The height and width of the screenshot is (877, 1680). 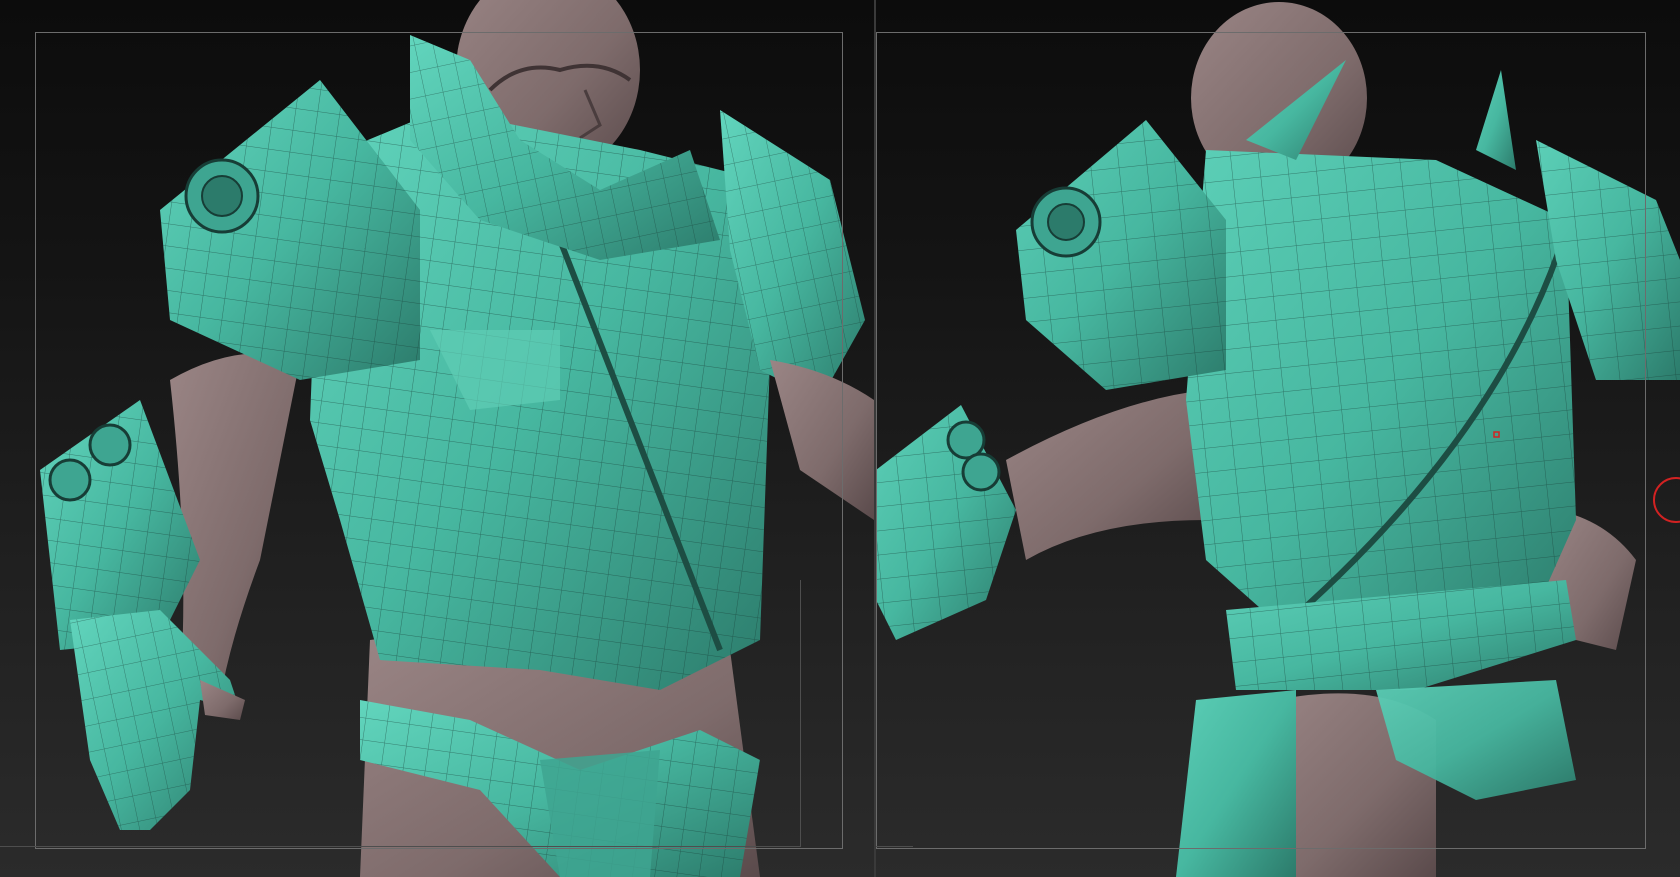 What do you see at coordinates (1106, 475) in the screenshot?
I see `arm-skin-back` at bounding box center [1106, 475].